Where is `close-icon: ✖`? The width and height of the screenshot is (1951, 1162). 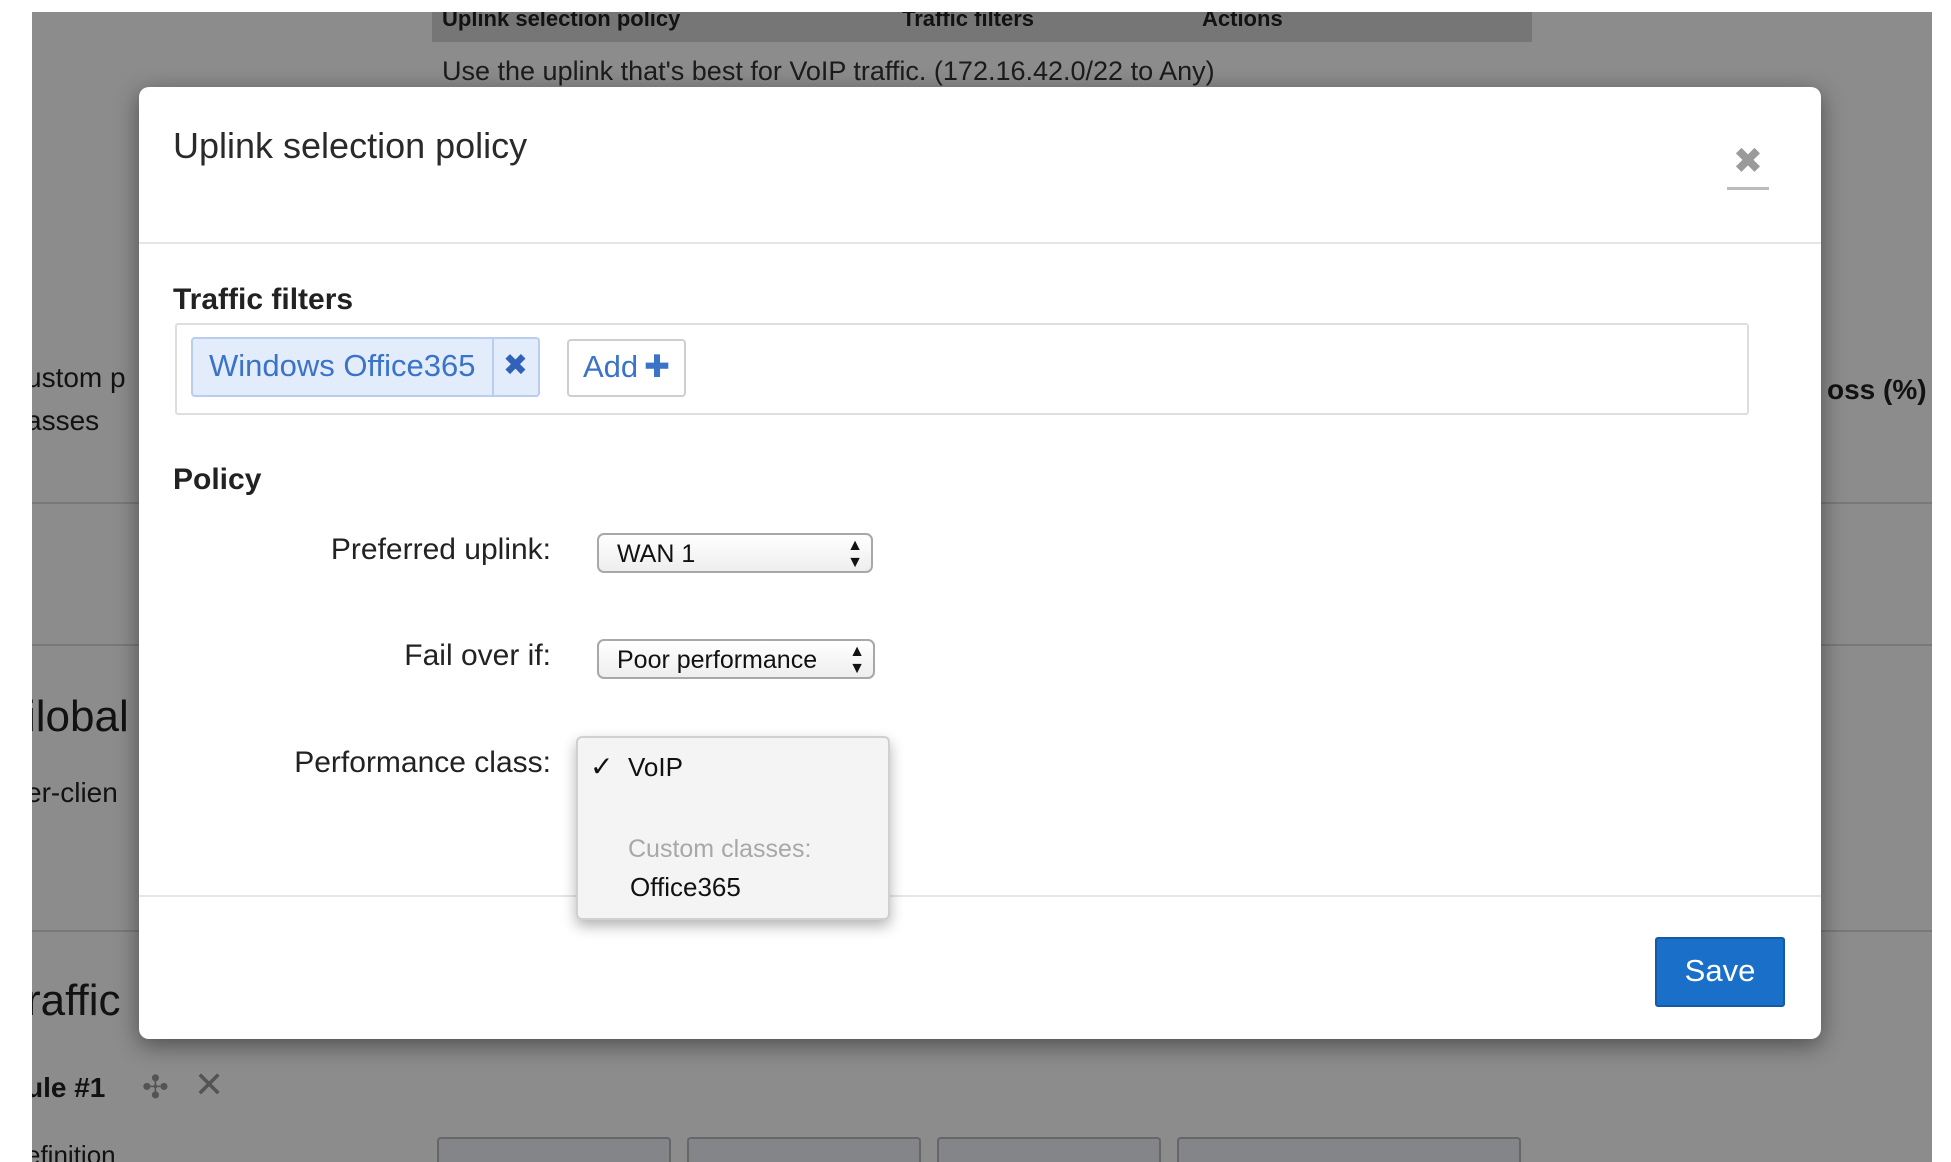 close-icon: ✖ is located at coordinates (1748, 165).